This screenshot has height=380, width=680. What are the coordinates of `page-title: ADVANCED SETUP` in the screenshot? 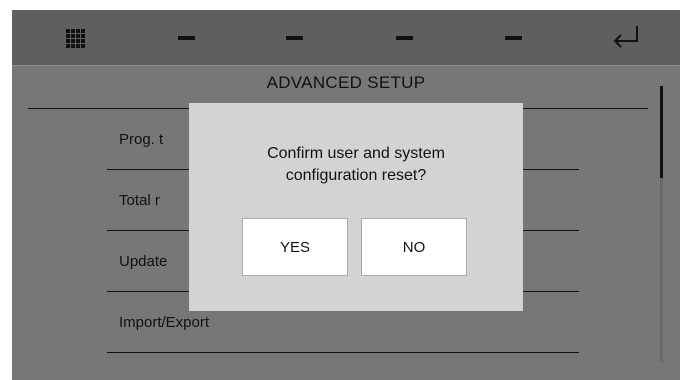 It's located at (346, 82).